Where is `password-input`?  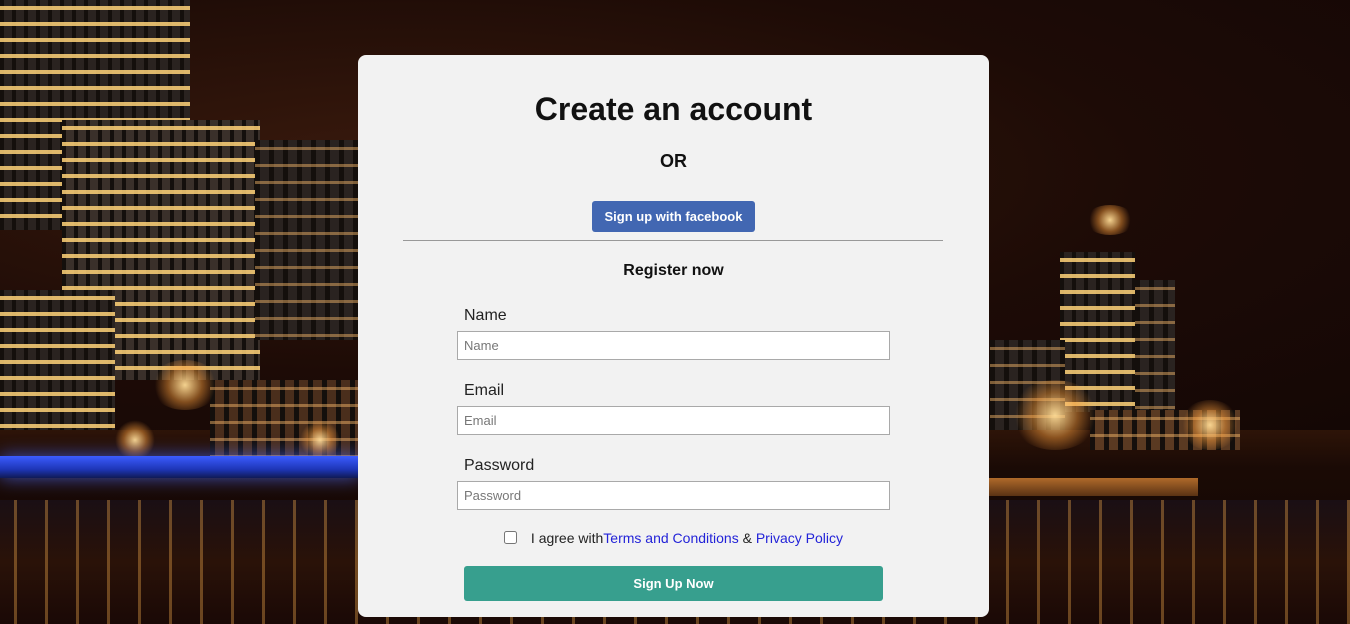 password-input is located at coordinates (673, 495).